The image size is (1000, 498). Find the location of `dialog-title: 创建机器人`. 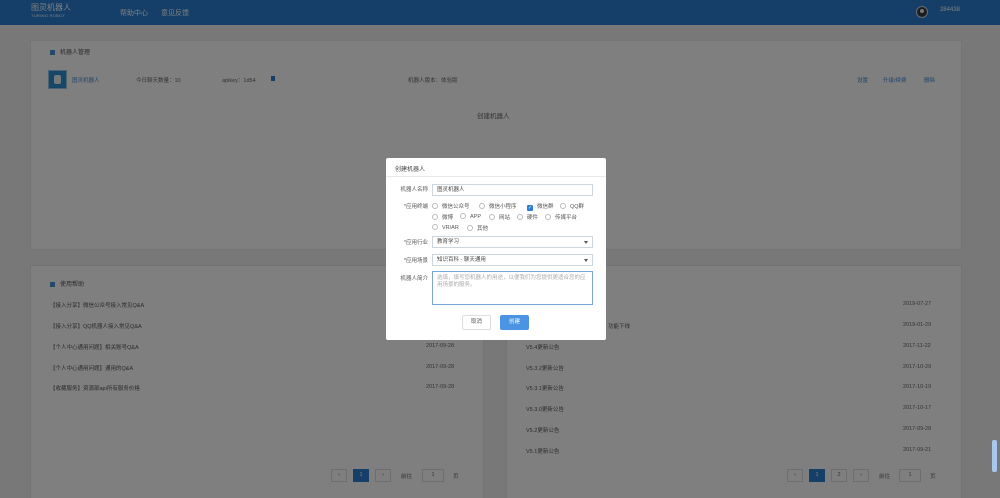

dialog-title: 创建机器人 is located at coordinates (410, 170).